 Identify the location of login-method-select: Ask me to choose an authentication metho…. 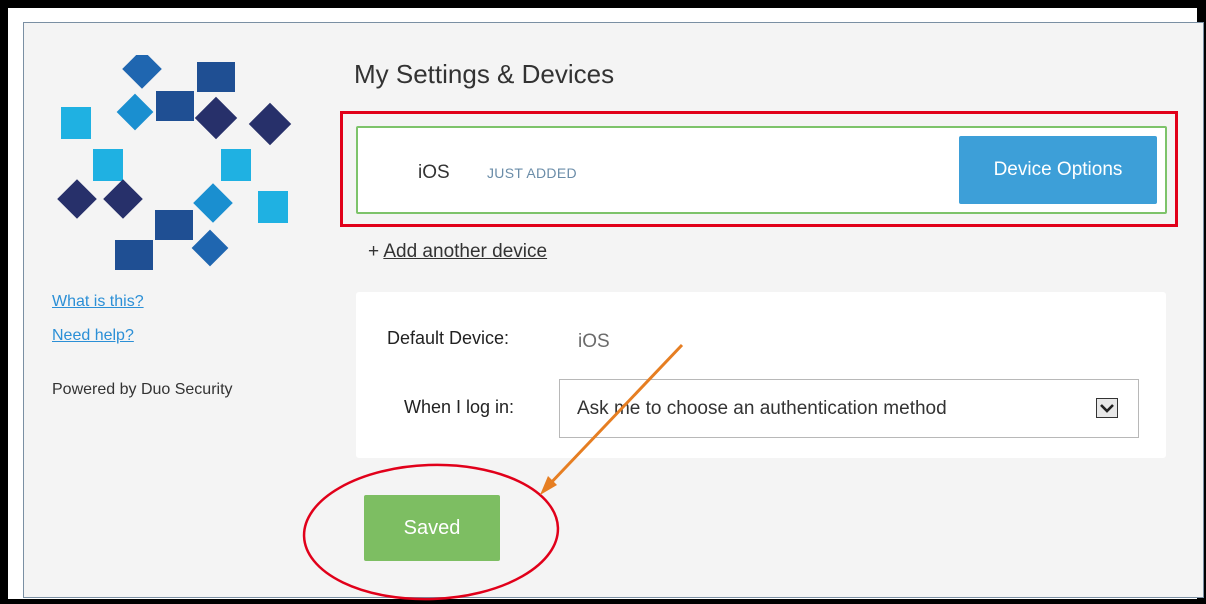
(849, 408).